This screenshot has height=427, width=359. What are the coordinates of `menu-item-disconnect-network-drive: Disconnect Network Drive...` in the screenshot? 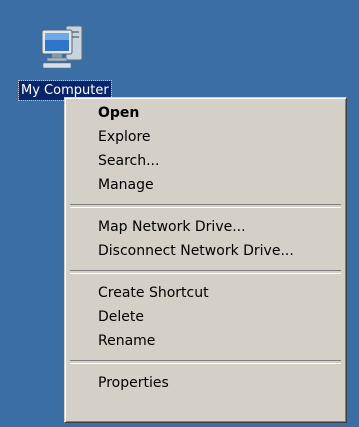 It's located at (205, 251).